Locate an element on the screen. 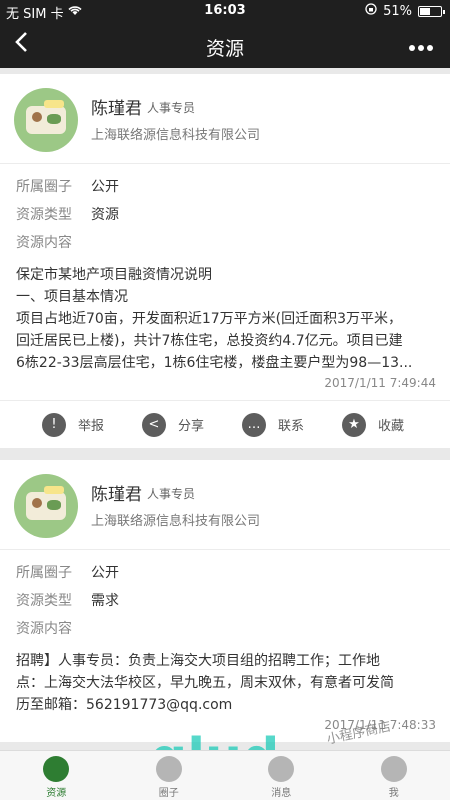 The height and width of the screenshot is (800, 450). tab-label: 圈子 is located at coordinates (168, 793).